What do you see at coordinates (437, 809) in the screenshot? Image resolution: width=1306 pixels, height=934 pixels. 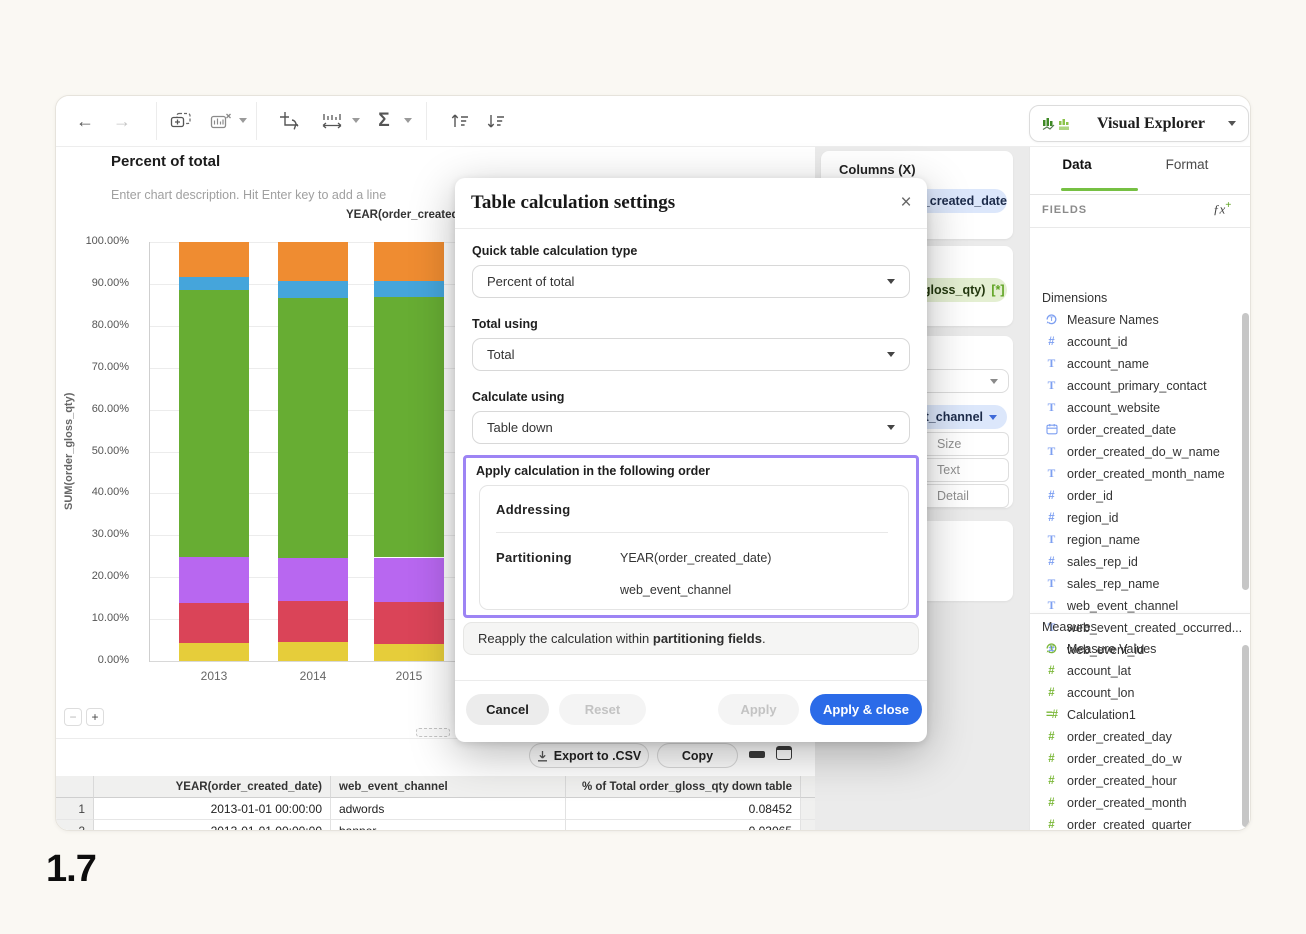 I see `table-row: 1 2013-01-01 00:00:00 adwords 0.08452` at bounding box center [437, 809].